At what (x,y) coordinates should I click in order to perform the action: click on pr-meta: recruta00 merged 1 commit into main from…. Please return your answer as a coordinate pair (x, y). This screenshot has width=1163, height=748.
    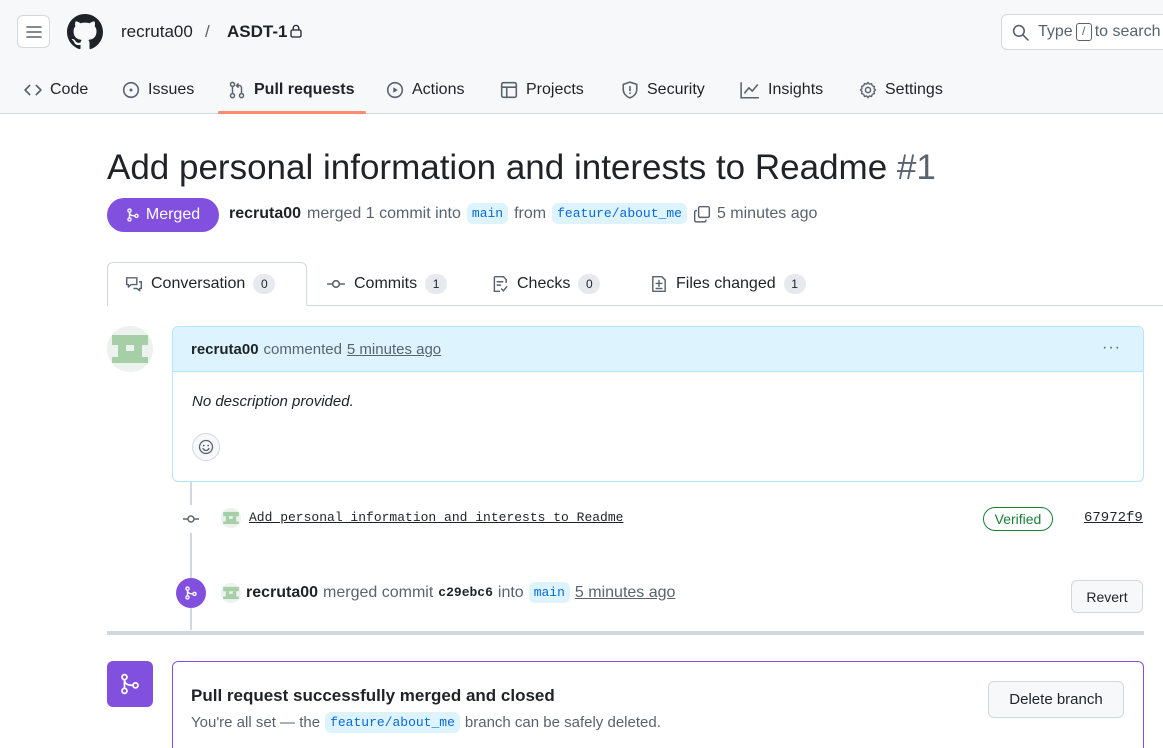
    Looking at the image, I should click on (523, 213).